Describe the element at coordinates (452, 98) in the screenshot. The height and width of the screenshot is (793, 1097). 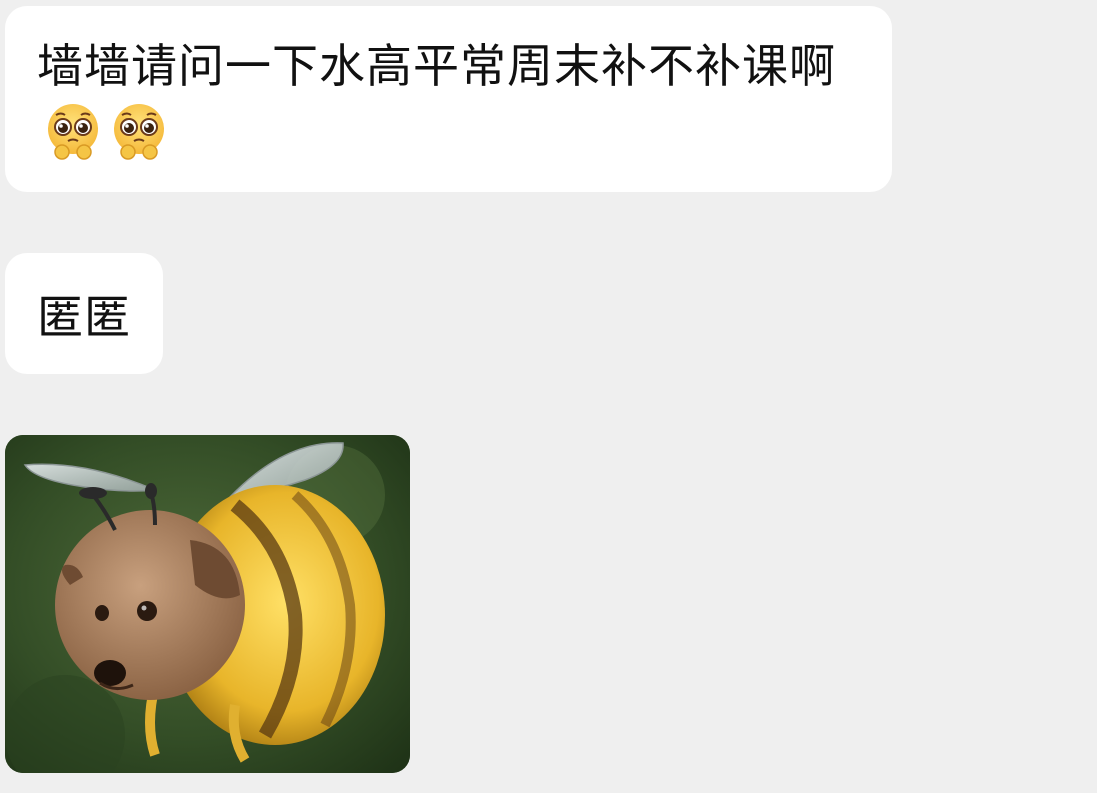
I see `message-text-1: 墙墙请问一下水高平常周末补不补课啊` at that location.